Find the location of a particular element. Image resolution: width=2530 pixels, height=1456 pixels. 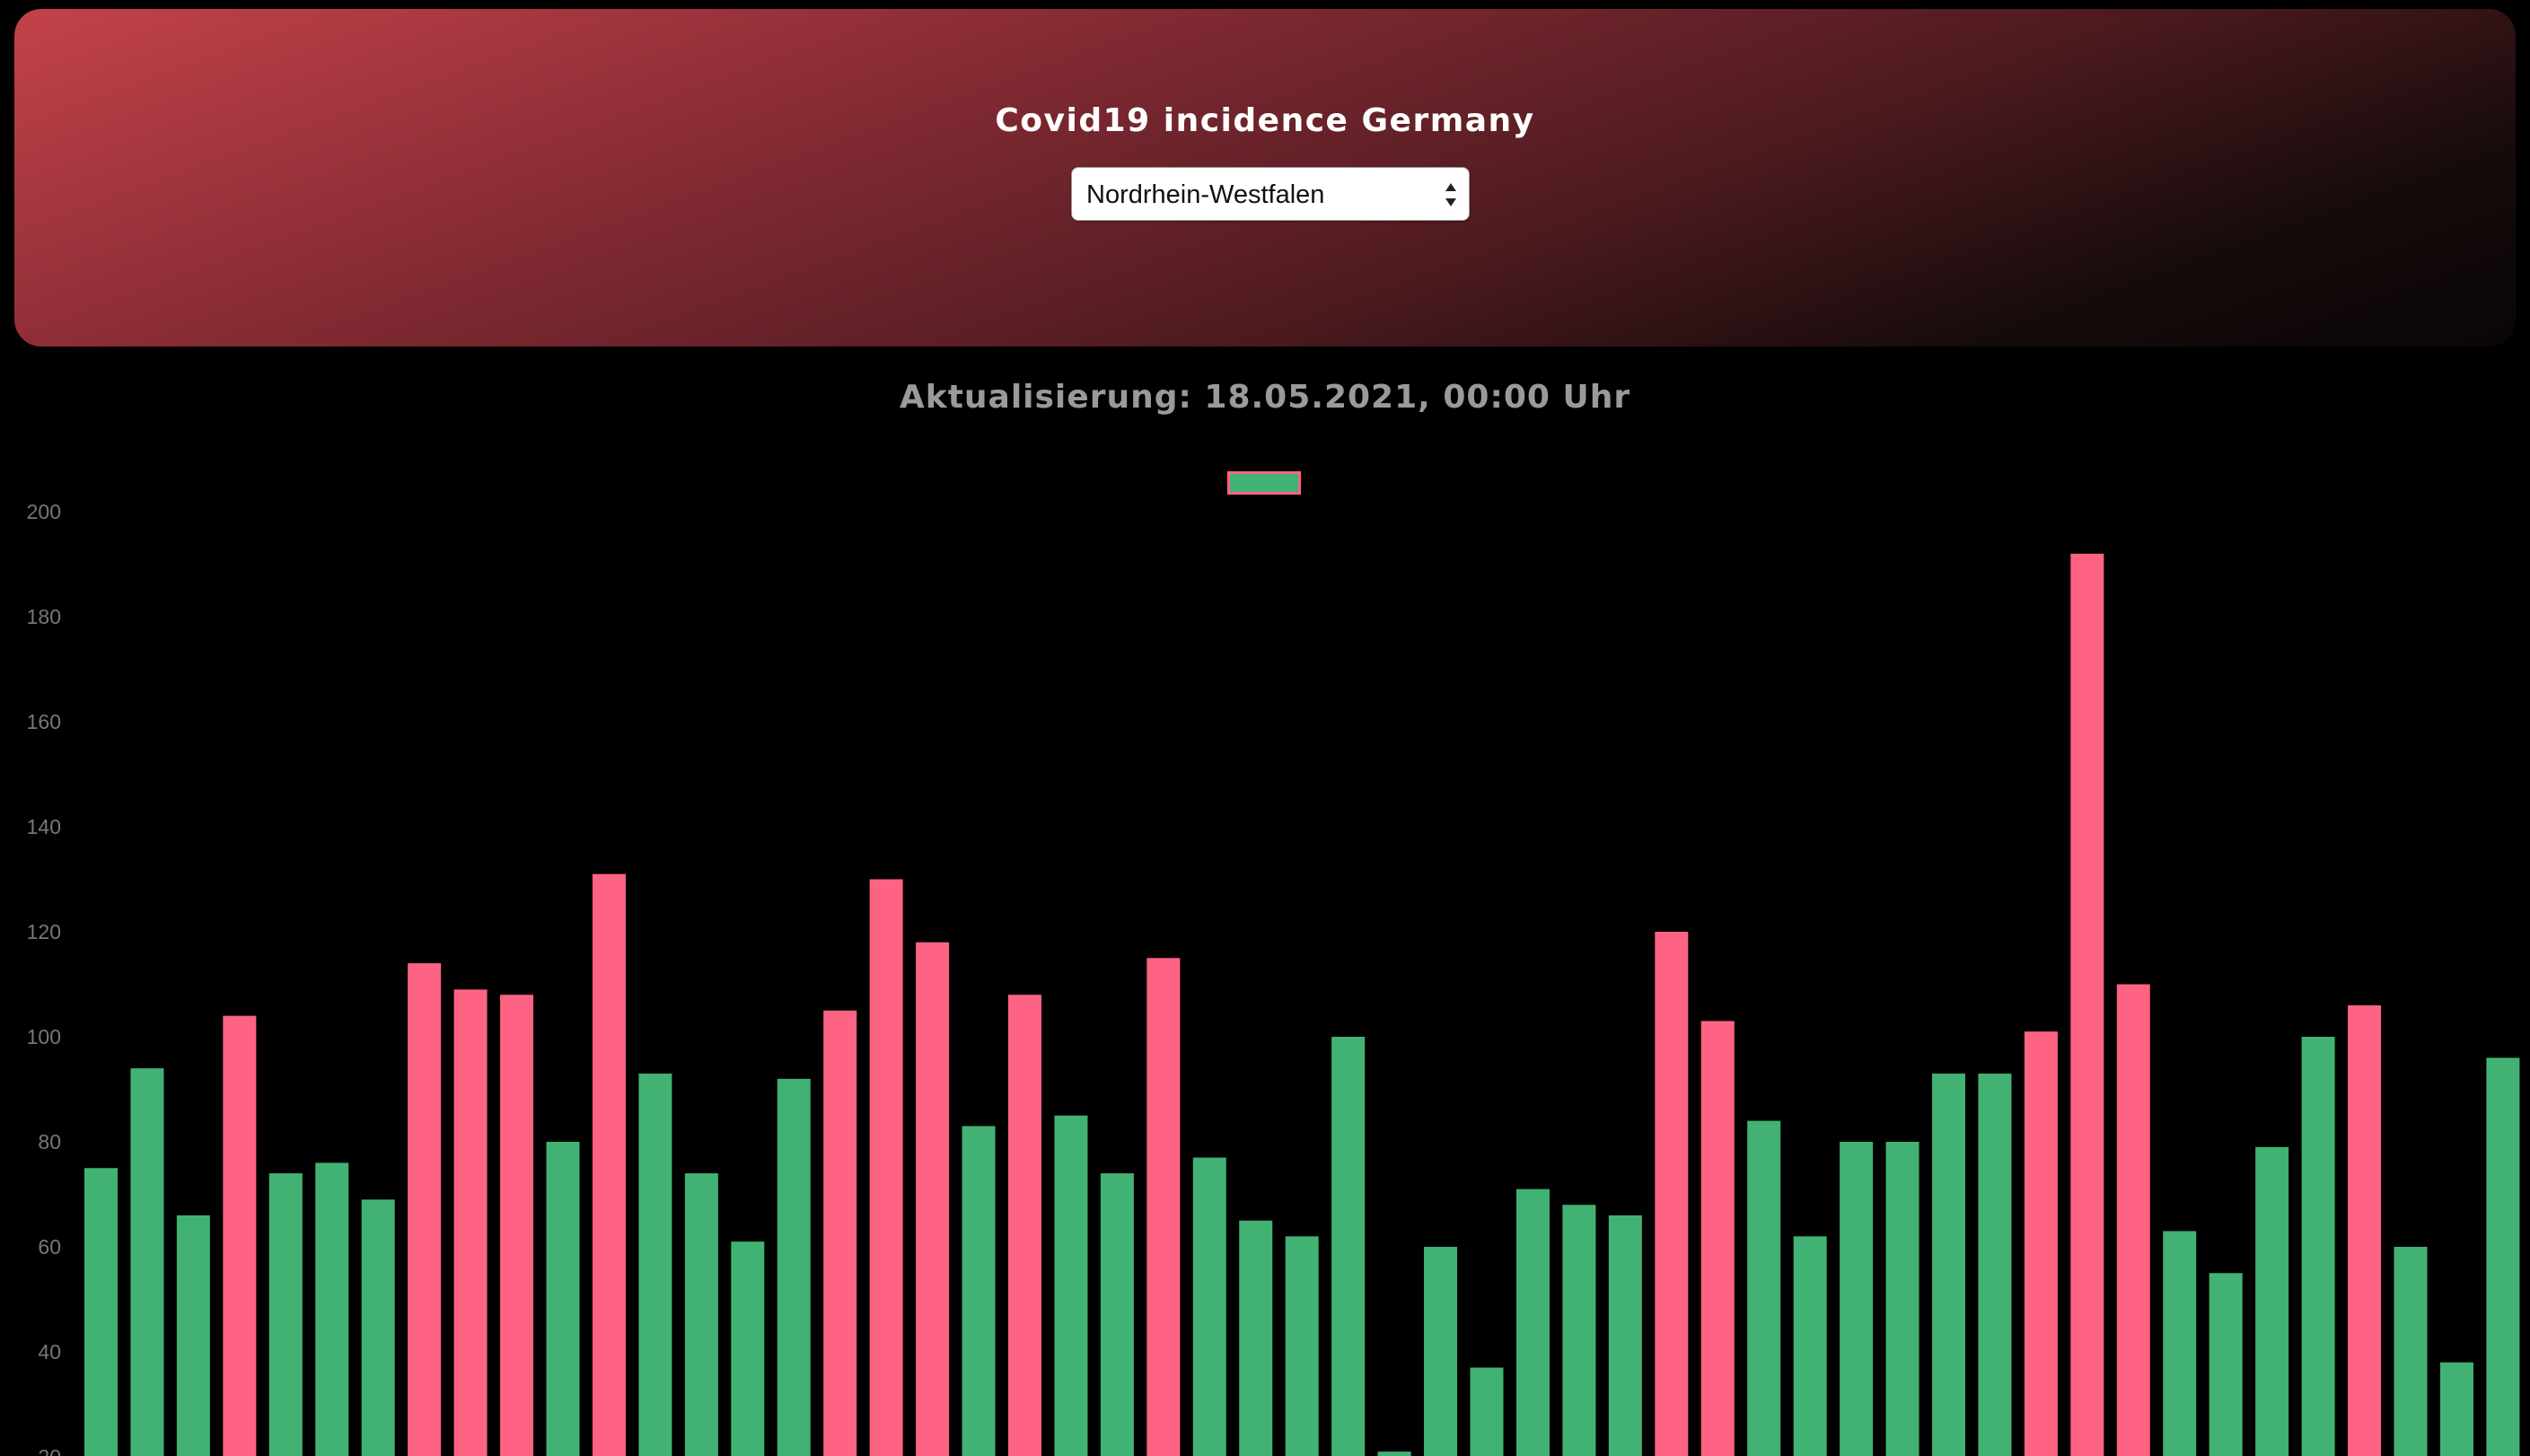

y-tick-label: 160 is located at coordinates (44, 721).